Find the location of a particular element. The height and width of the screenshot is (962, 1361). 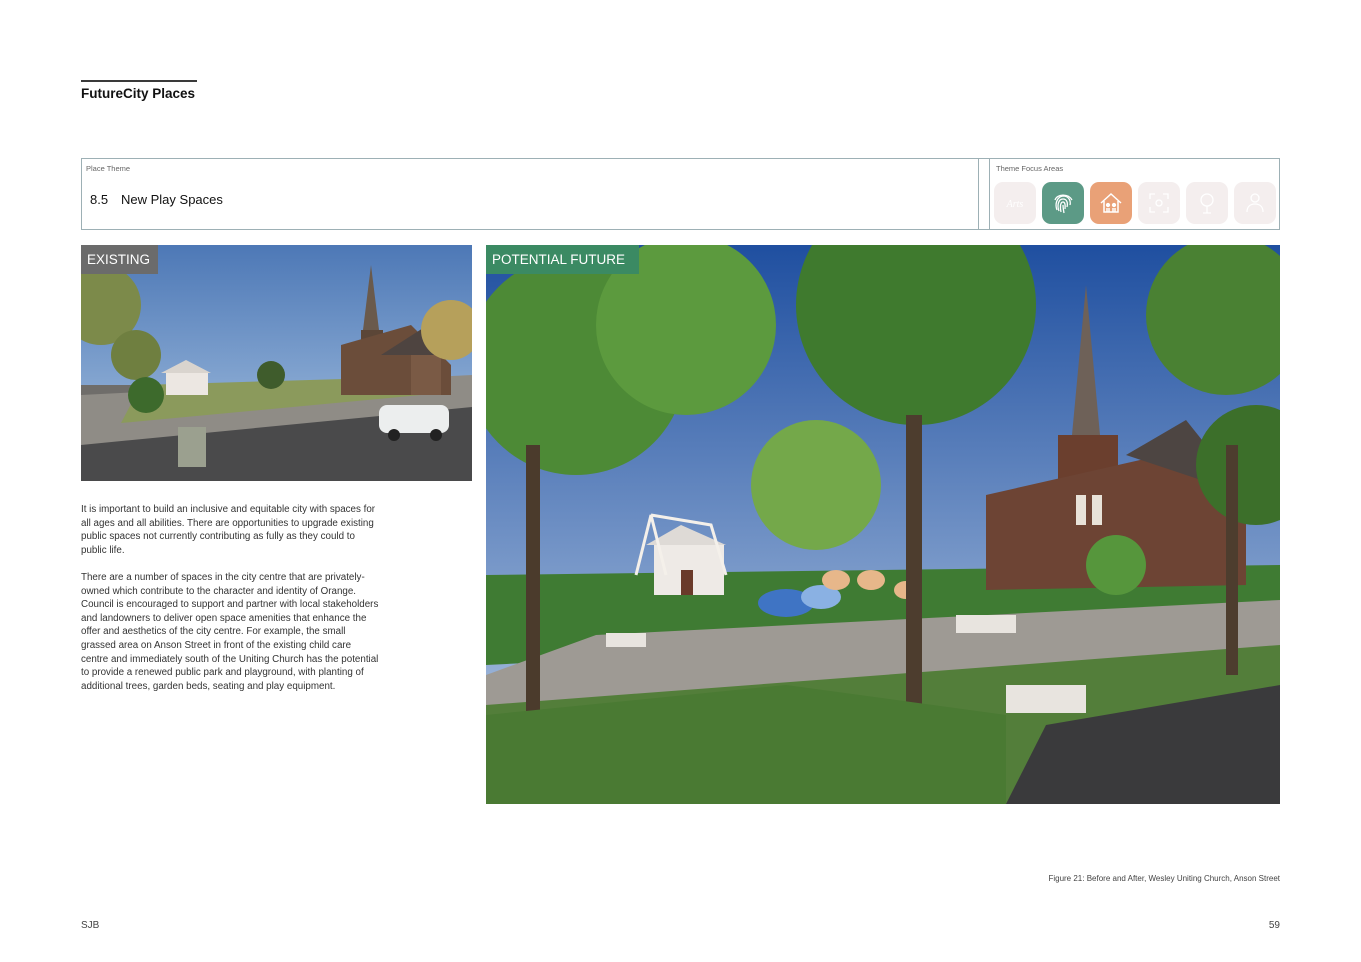

arts-icon: Arts is located at coordinates (1015, 203).